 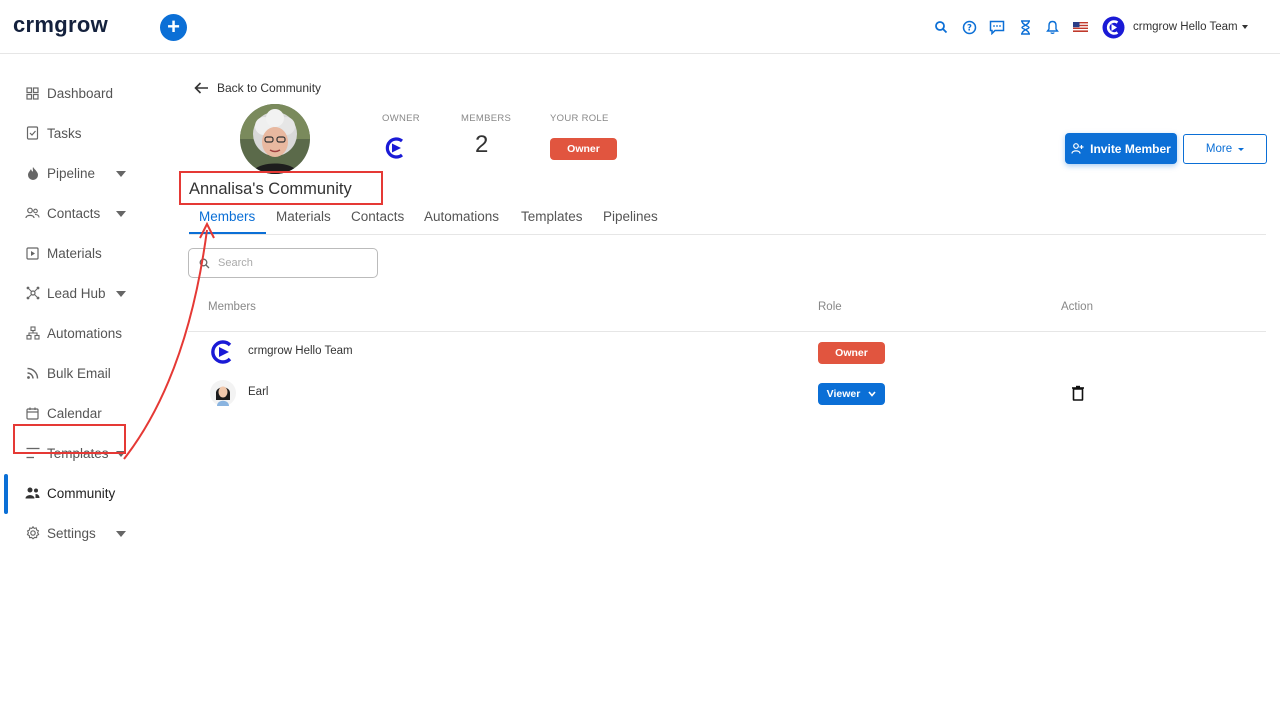 What do you see at coordinates (394, 148) in the screenshot?
I see `owner-logo-icon` at bounding box center [394, 148].